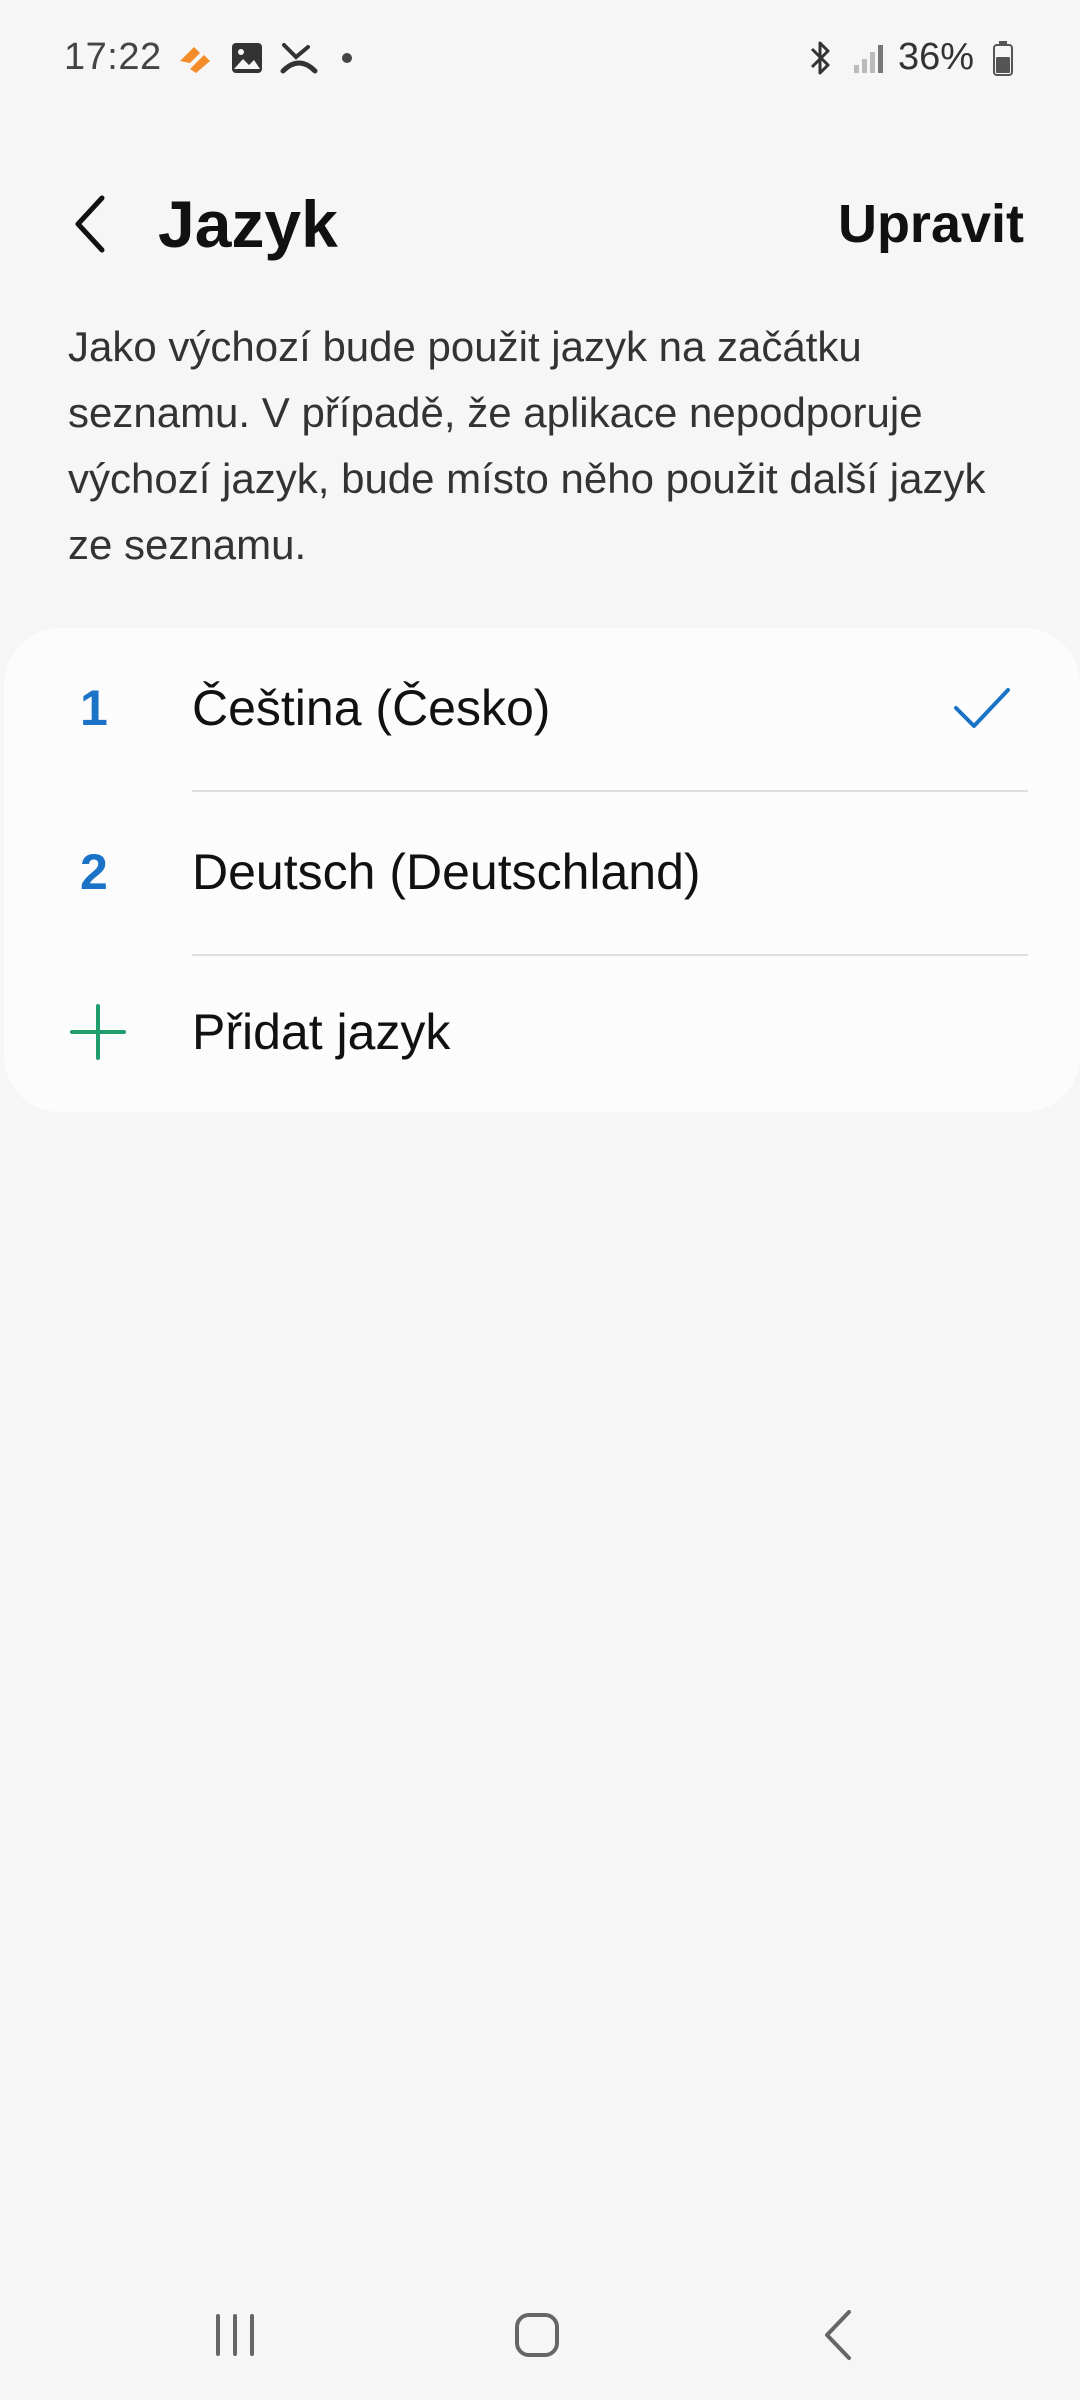  What do you see at coordinates (248, 224) in the screenshot?
I see `page-title: Jazyk` at bounding box center [248, 224].